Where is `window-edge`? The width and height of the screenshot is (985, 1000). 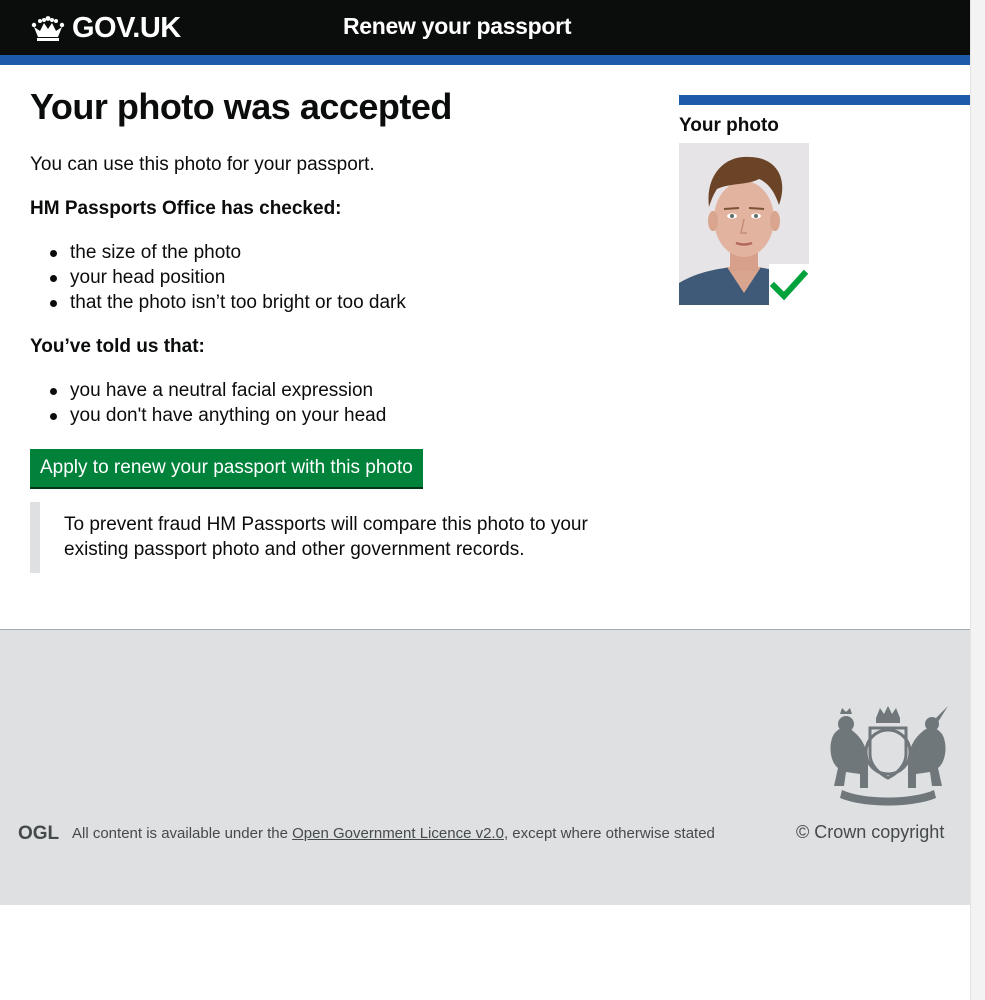
window-edge is located at coordinates (977, 500).